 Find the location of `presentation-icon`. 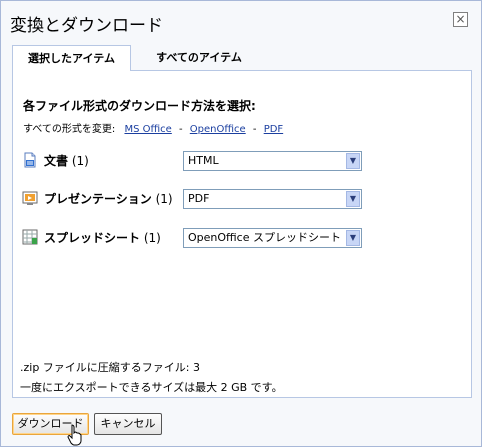

presentation-icon is located at coordinates (30, 198).